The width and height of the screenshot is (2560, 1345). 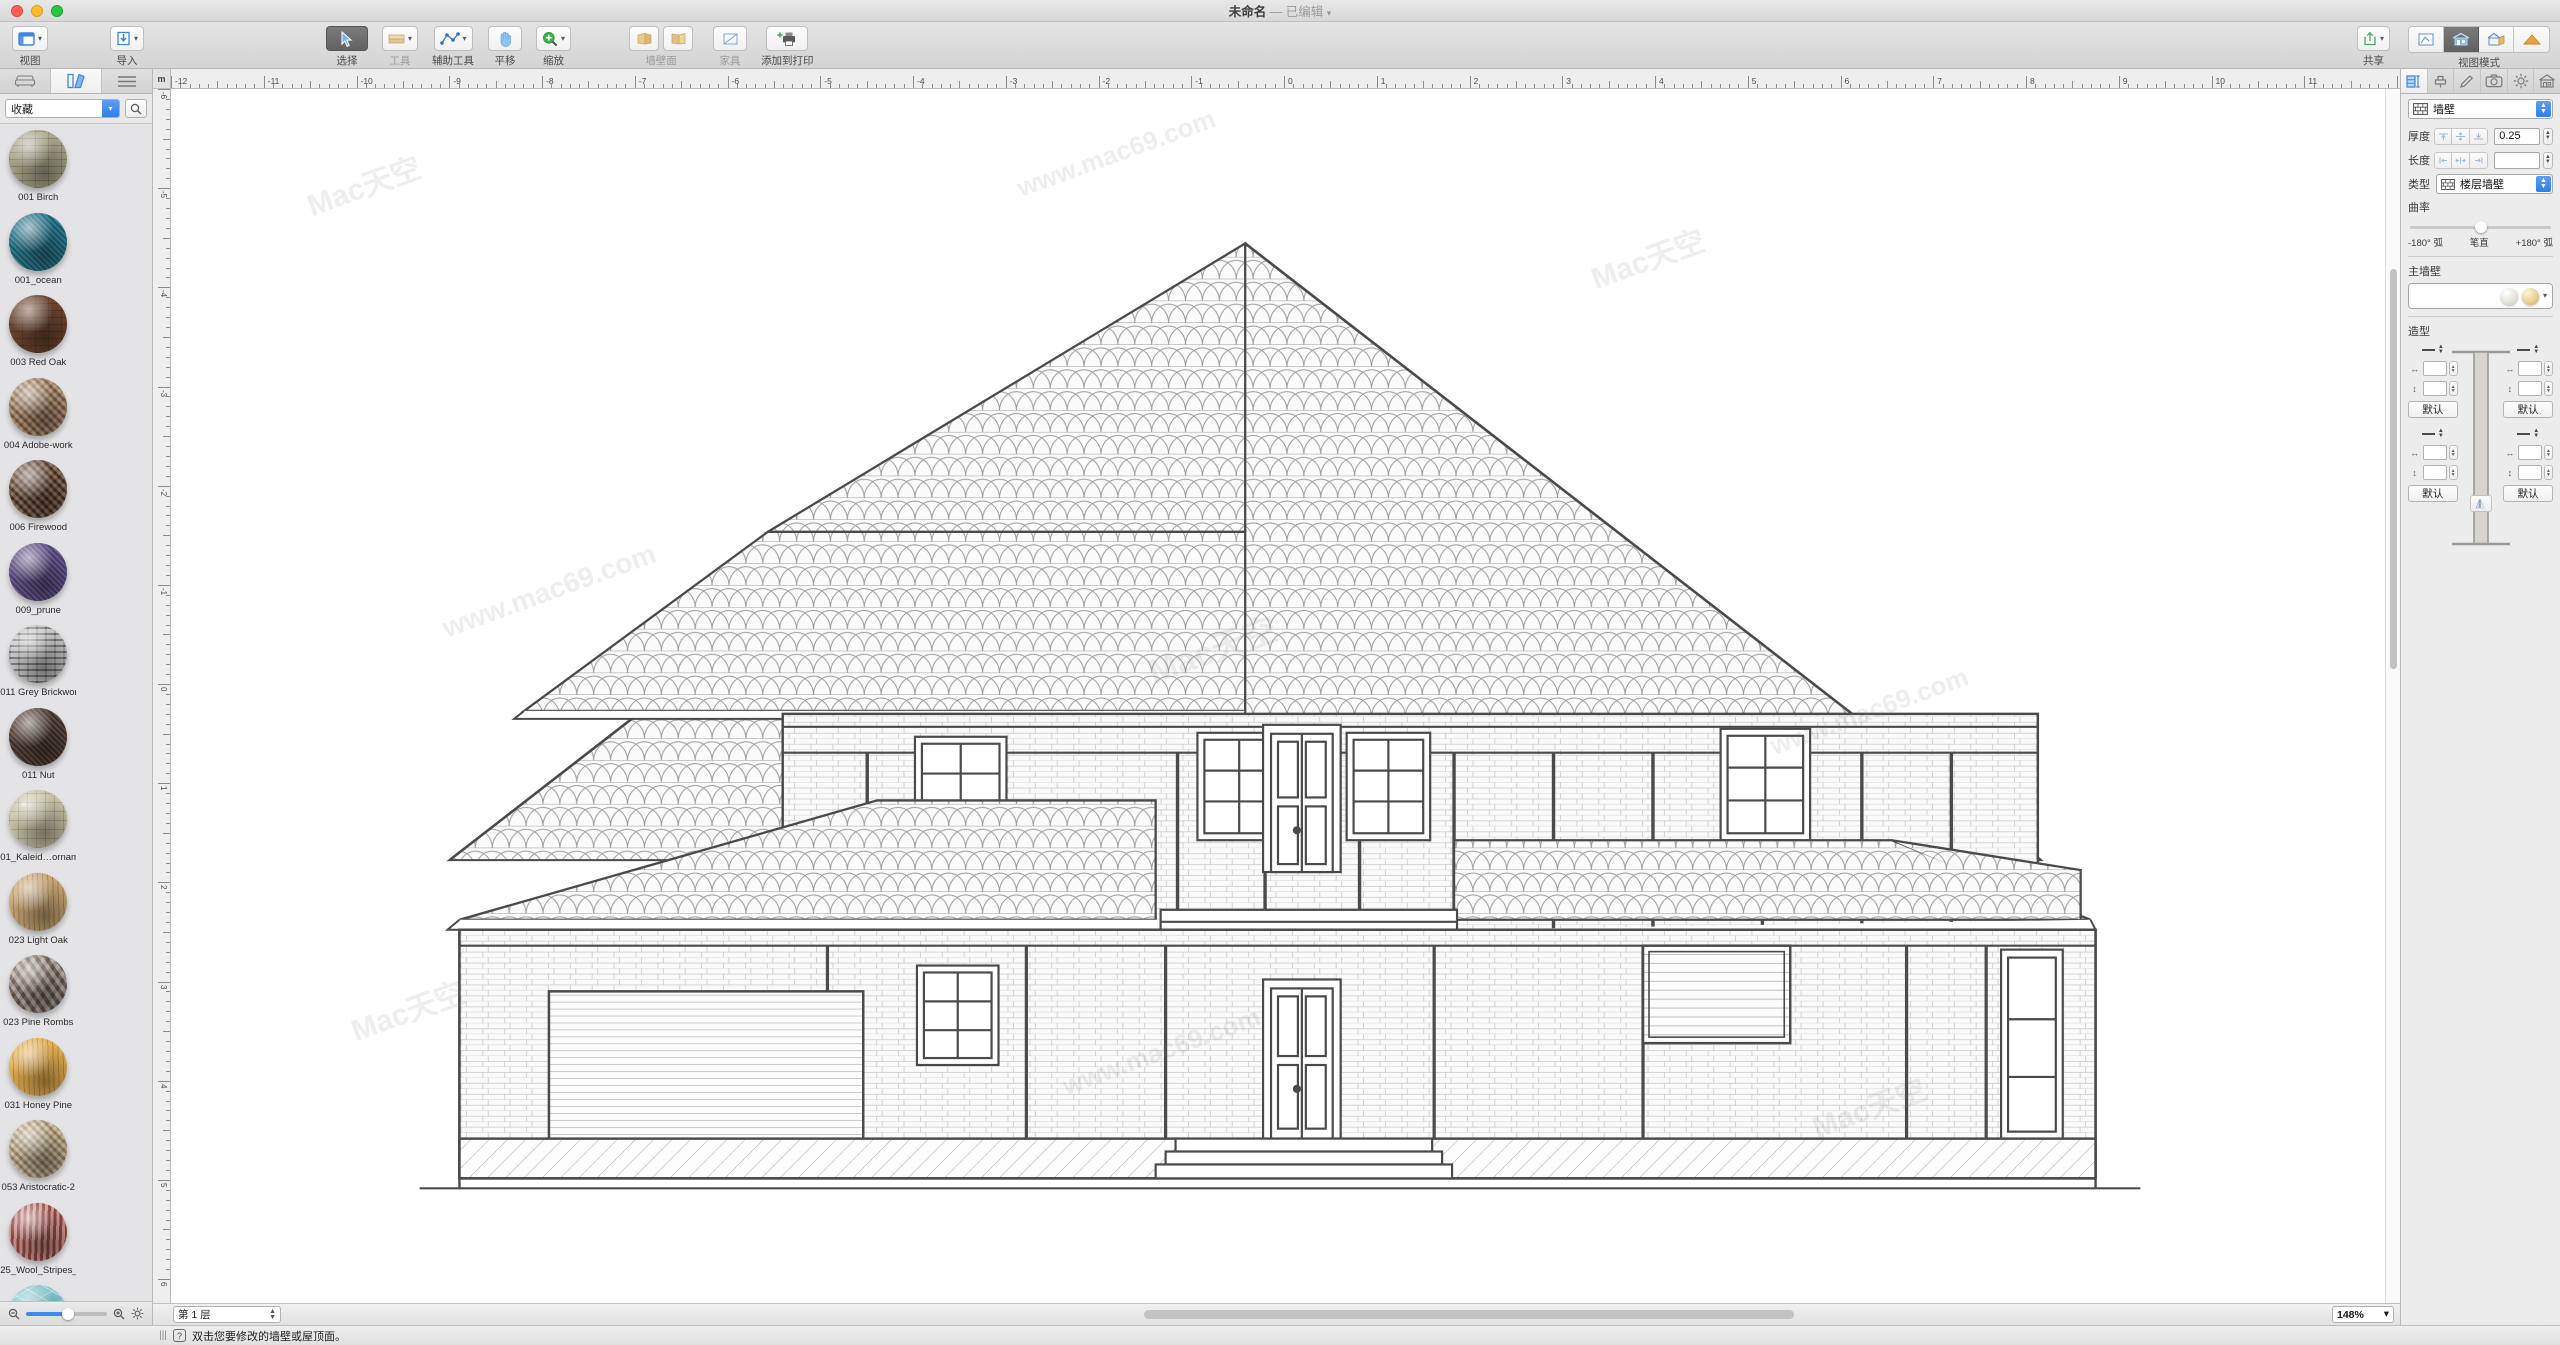 I want to click on add-to-print-button, so click(x=787, y=38).